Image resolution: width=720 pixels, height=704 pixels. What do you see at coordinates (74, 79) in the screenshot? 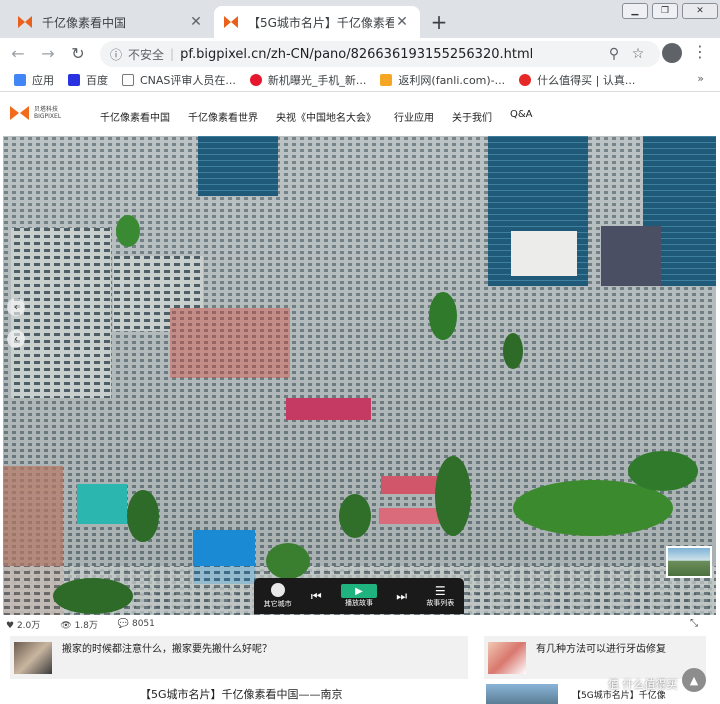
I see `baidu-paw-icon` at bounding box center [74, 79].